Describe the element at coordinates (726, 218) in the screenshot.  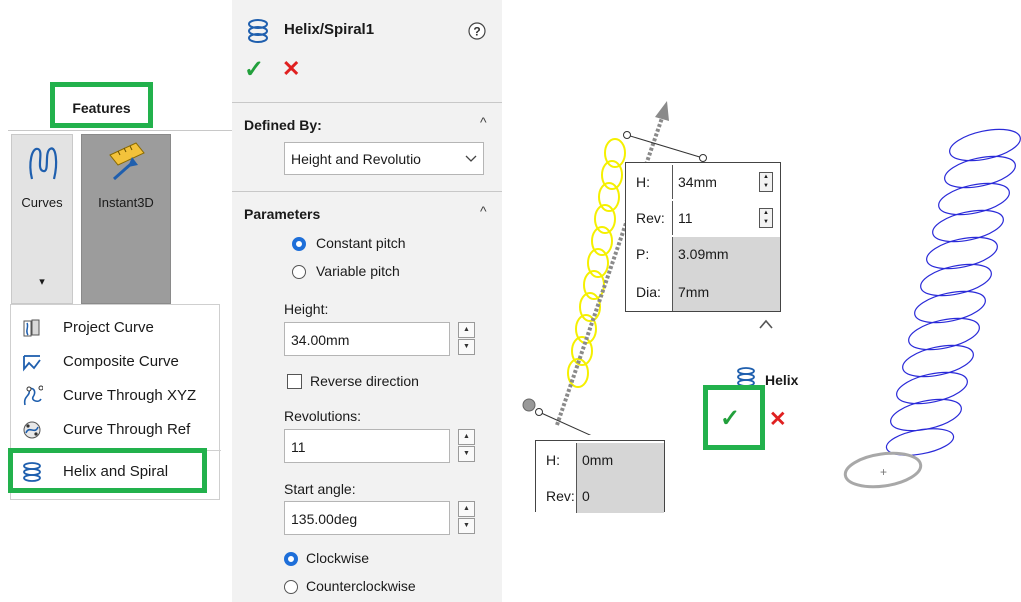
I see `revolutions-value-cell: 11 ▲ ▼` at that location.